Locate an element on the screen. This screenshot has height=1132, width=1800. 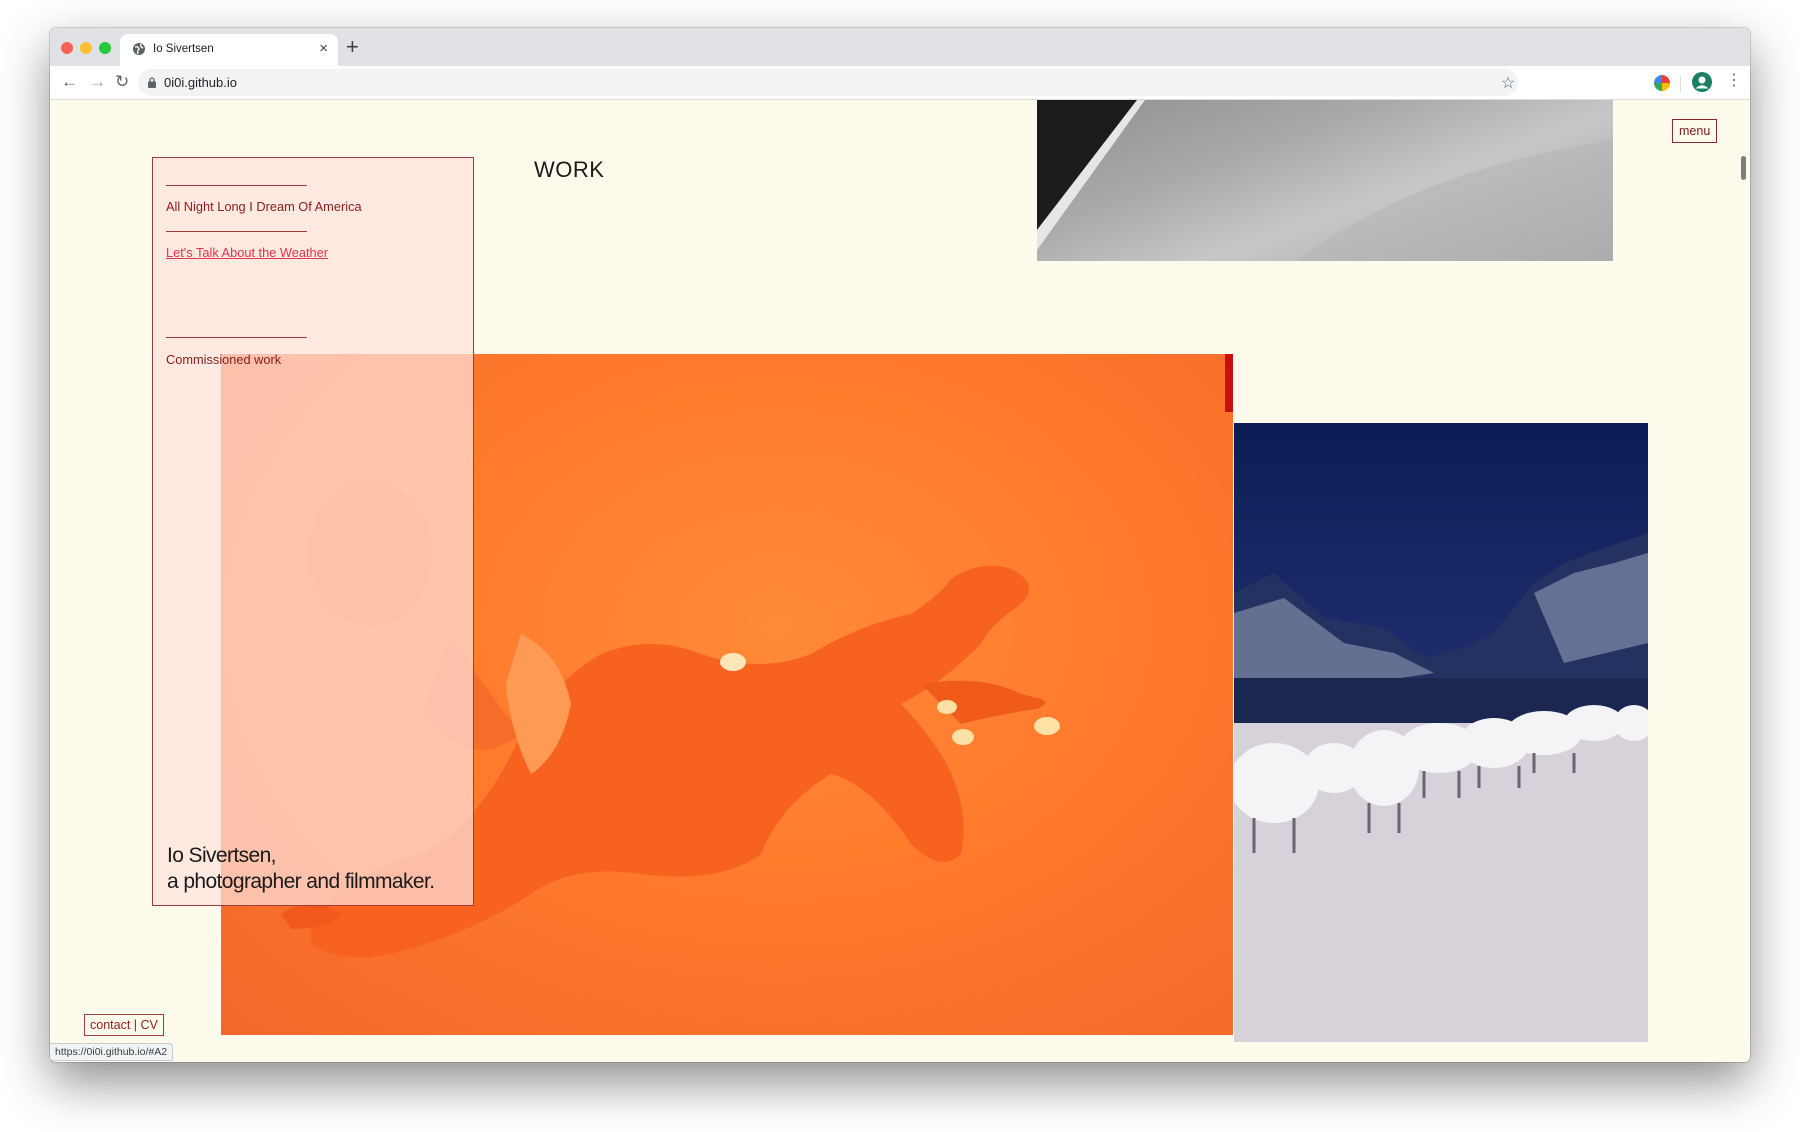
kebab-menu-icon: ⋮ is located at coordinates (1734, 81).